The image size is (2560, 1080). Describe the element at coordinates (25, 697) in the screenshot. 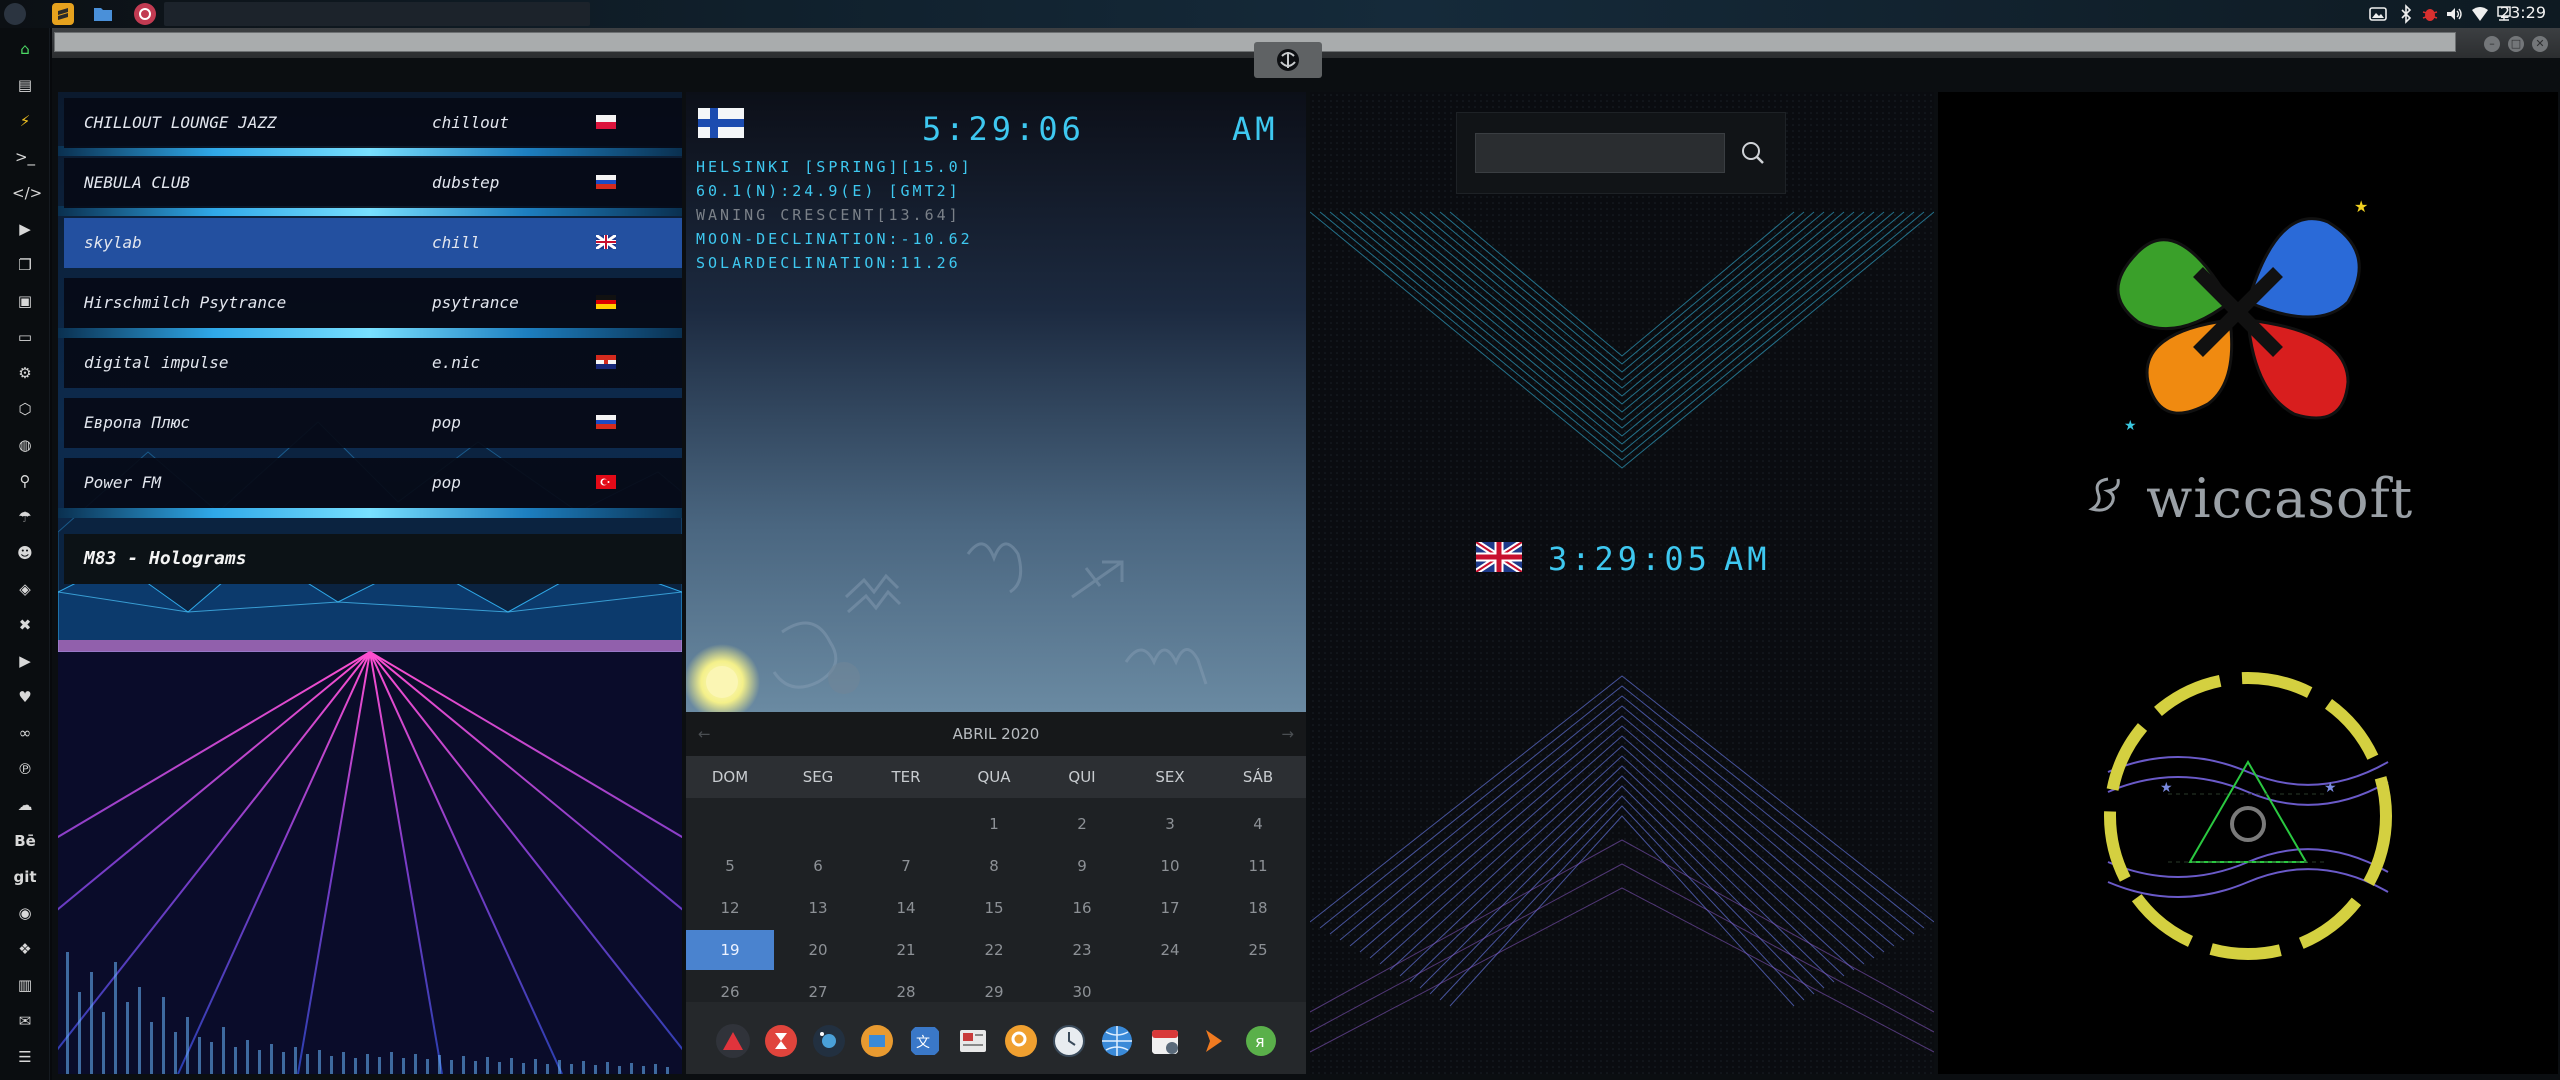

I see `heart-icon: ♥` at that location.